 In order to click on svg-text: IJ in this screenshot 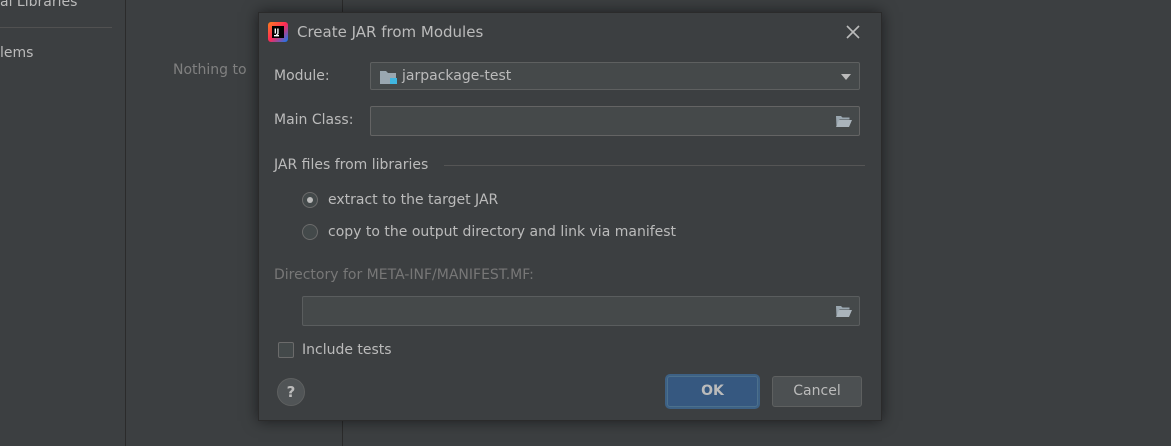, I will do `click(276, 32)`.